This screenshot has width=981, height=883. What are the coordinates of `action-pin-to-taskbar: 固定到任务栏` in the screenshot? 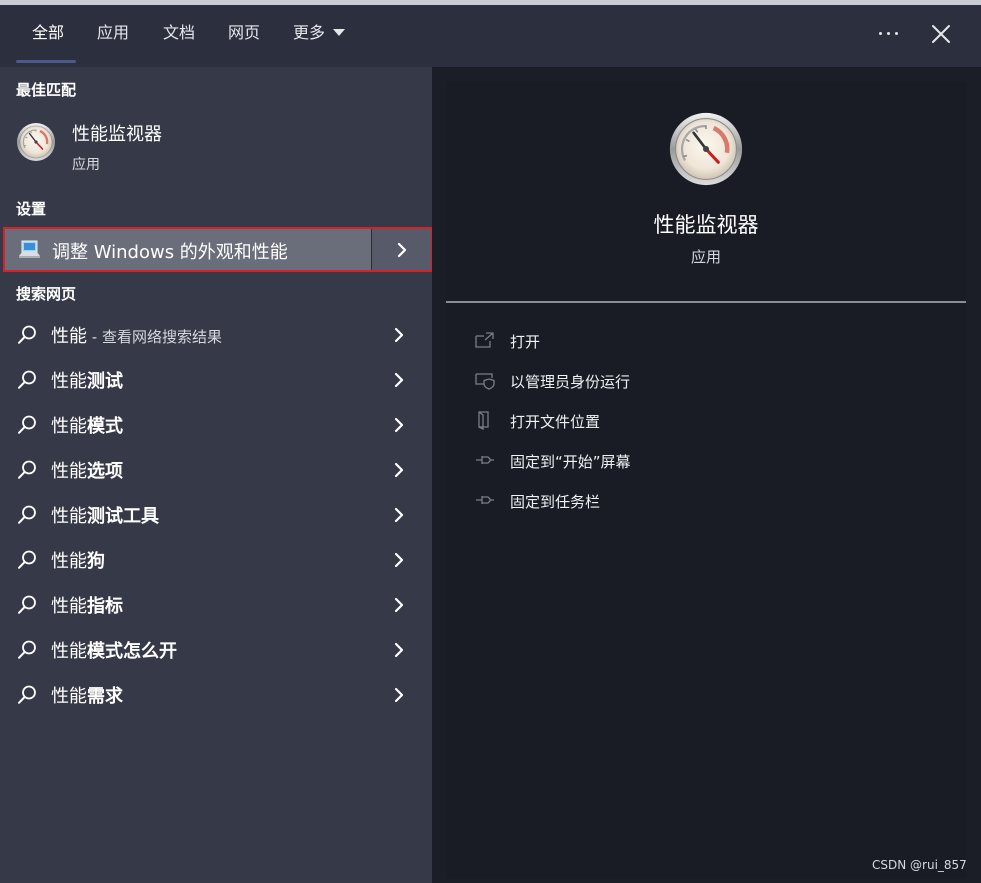 It's located at (709, 500).